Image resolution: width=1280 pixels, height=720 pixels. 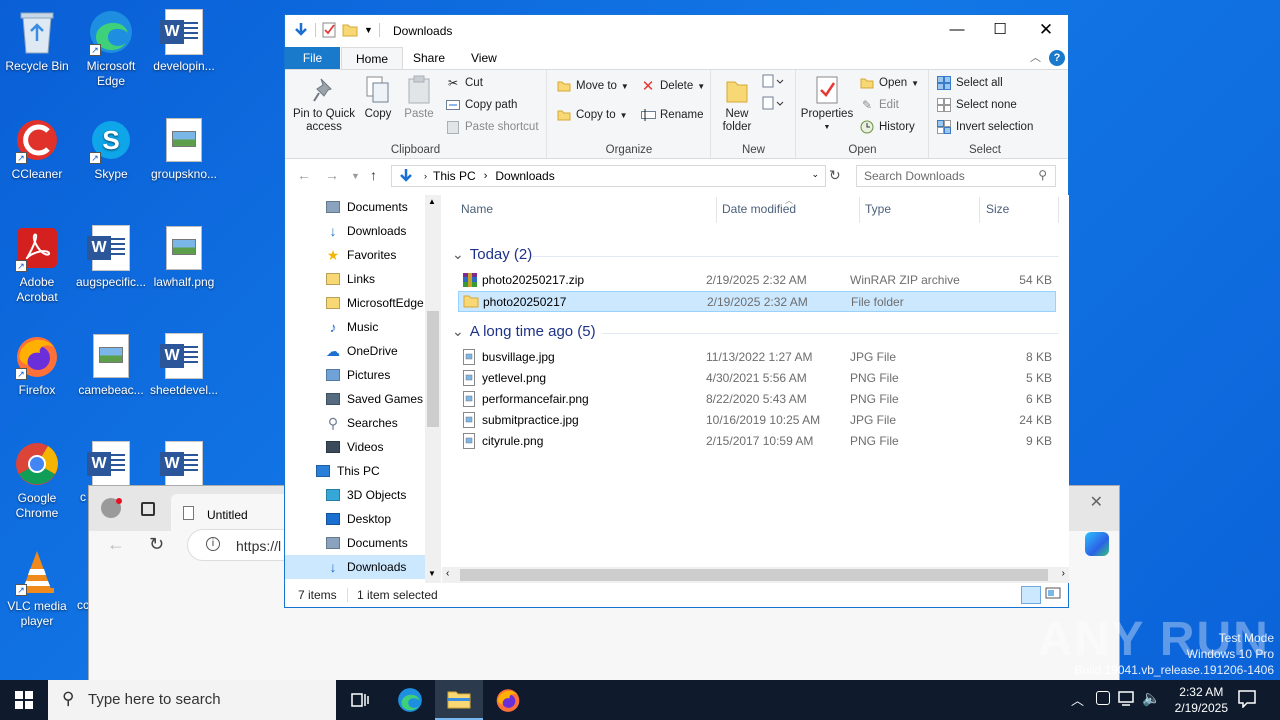 I want to click on select-none-button: Select none, so click(x=976, y=105).